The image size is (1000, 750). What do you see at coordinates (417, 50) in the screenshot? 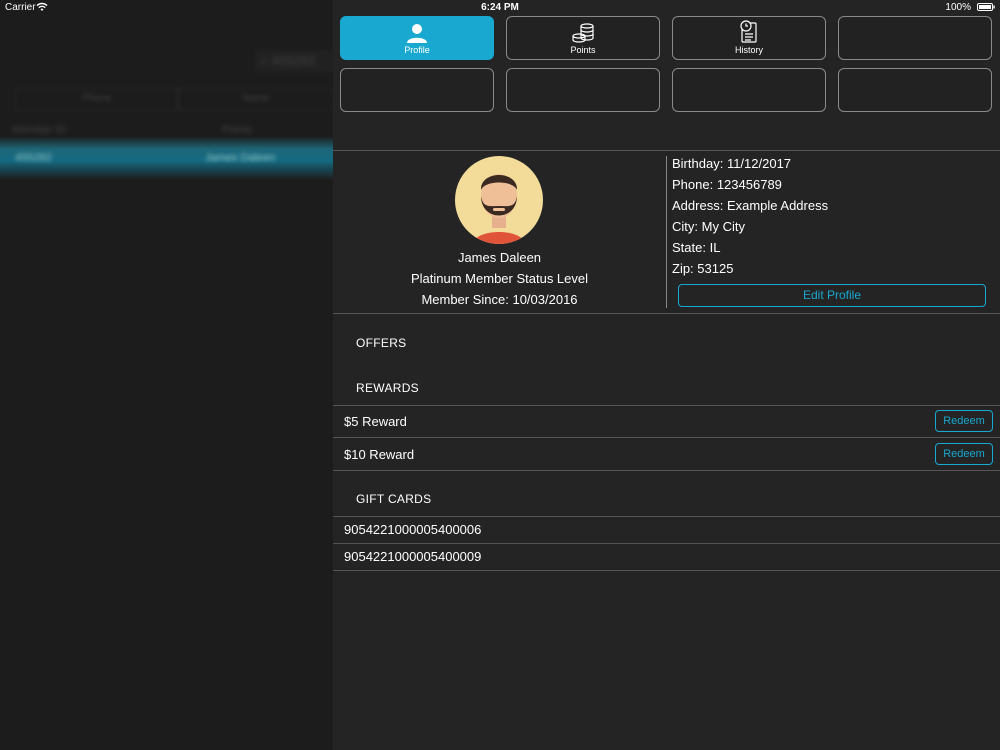
I see `tab-profile-label: Profile` at bounding box center [417, 50].